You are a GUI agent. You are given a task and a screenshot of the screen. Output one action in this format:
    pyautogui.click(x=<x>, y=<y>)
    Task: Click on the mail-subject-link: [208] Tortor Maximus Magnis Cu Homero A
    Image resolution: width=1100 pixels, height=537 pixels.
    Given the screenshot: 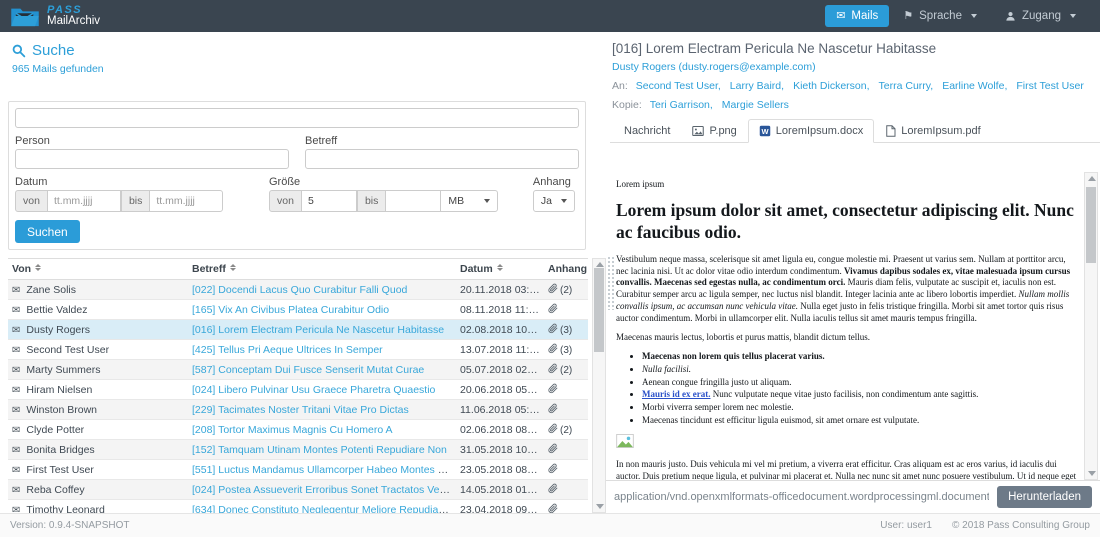 What is the action you would take?
    pyautogui.click(x=292, y=430)
    